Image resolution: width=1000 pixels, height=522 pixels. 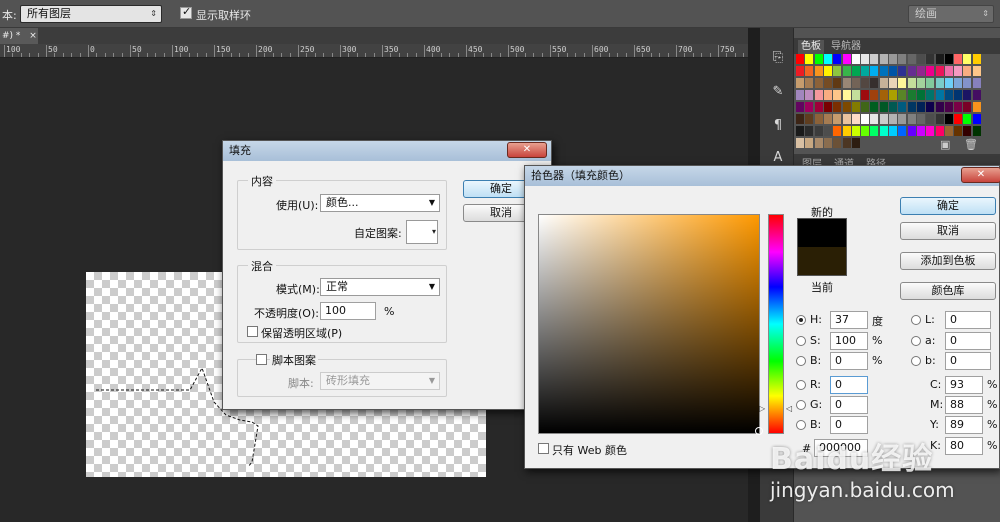 I want to click on brush-icon: ✎, so click(x=778, y=92).